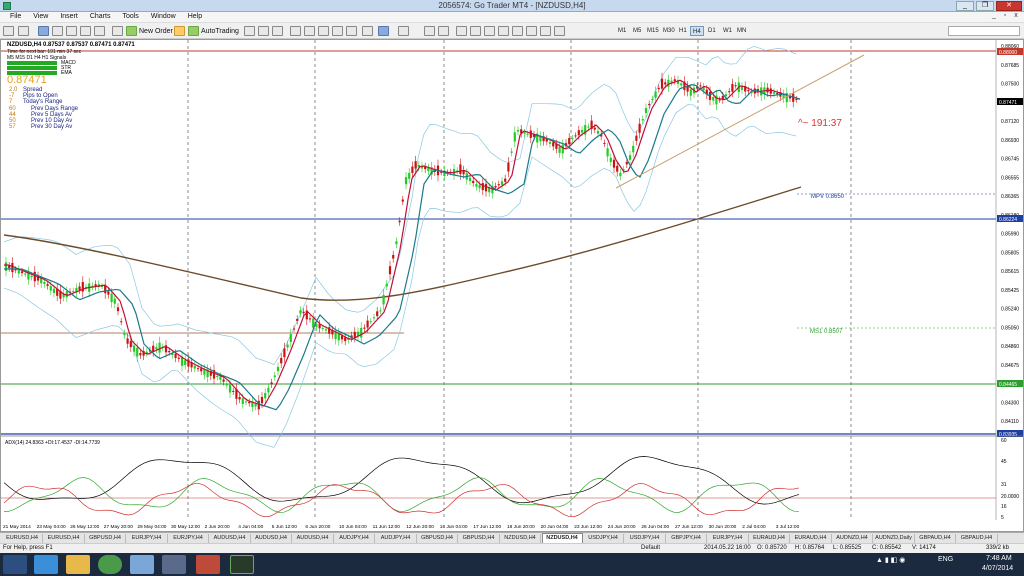 This screenshot has width=1024, height=576. I want to click on mt4-task-icon, so click(242, 564).